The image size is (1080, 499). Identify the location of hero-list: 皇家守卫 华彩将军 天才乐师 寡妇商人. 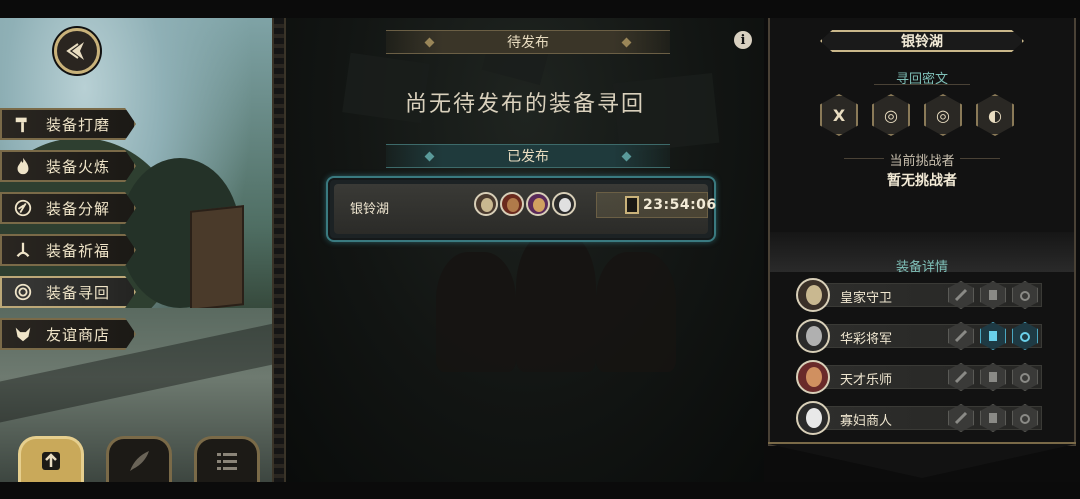
(921, 360).